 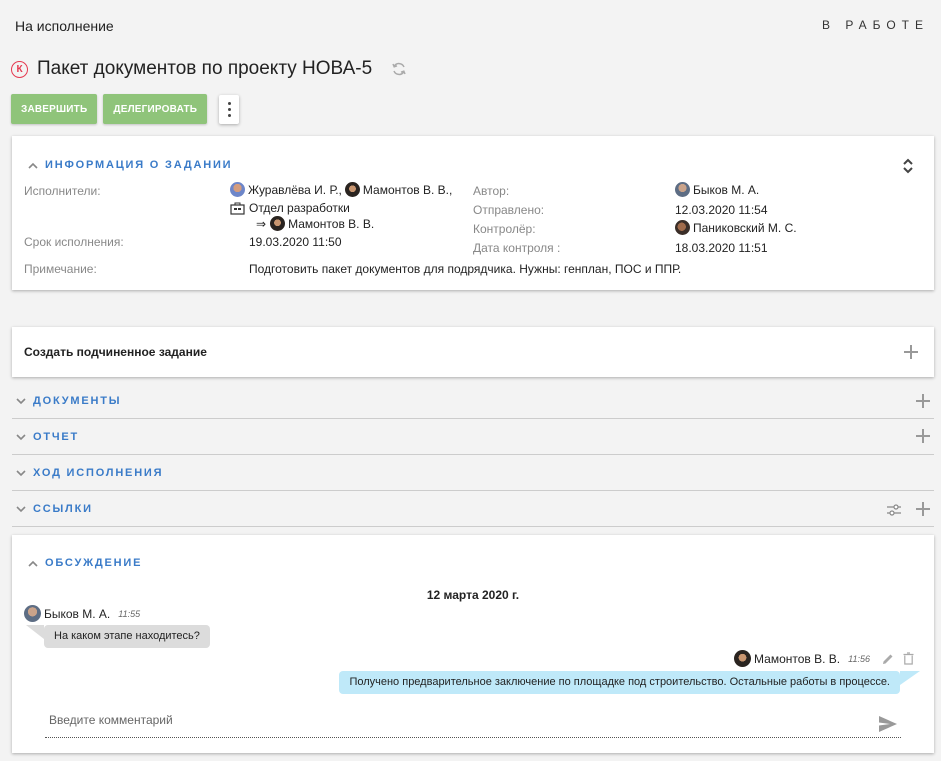 I want to click on edit-icon, so click(x=888, y=658).